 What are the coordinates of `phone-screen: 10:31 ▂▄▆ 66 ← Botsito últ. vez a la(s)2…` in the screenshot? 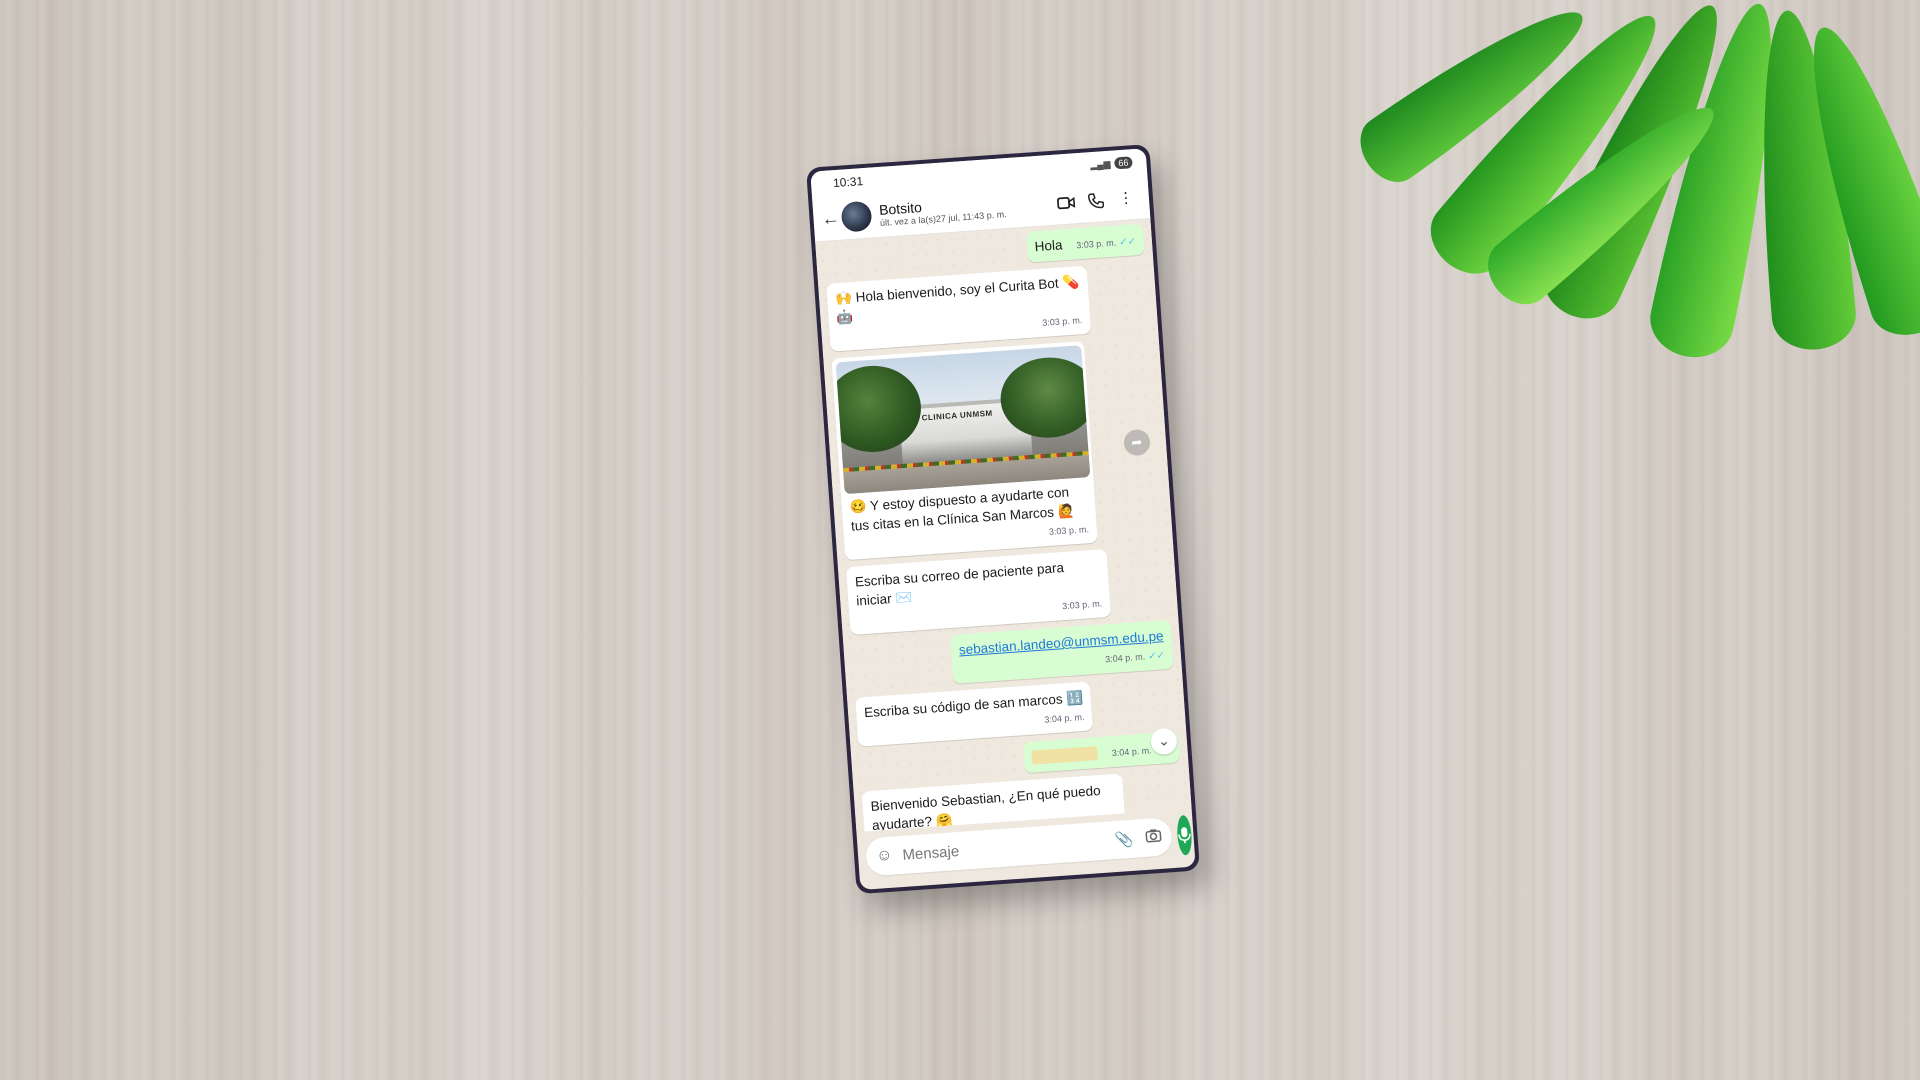 It's located at (1003, 519).